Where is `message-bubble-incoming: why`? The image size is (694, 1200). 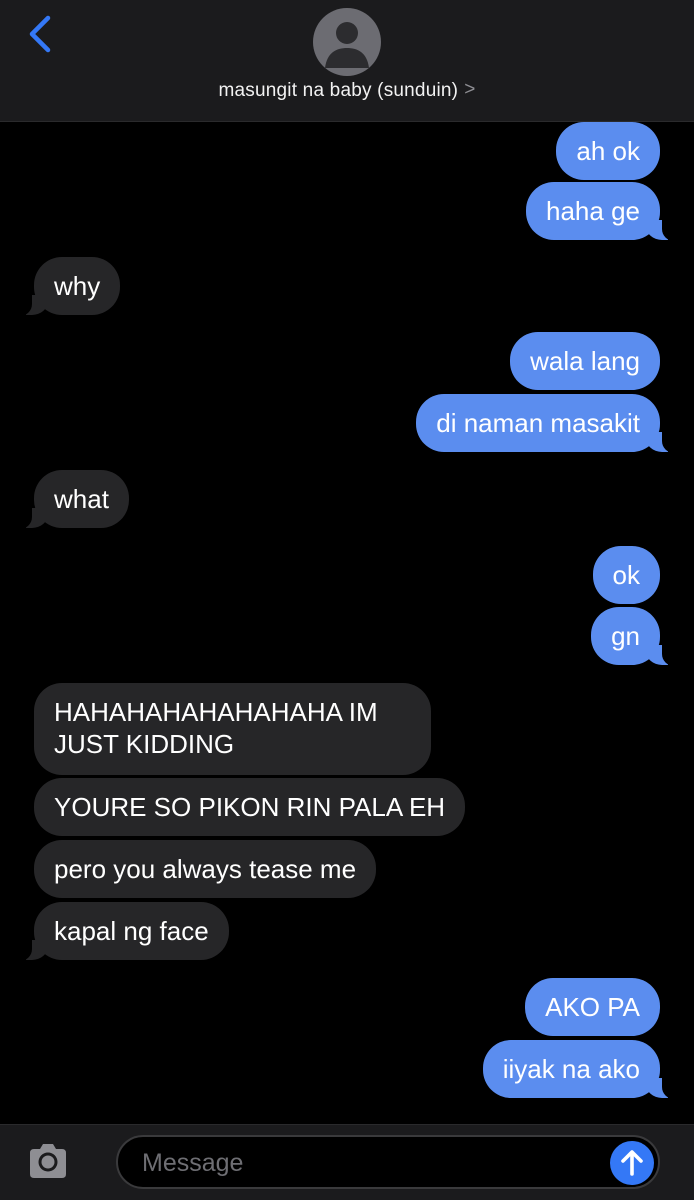 message-bubble-incoming: why is located at coordinates (66, 286).